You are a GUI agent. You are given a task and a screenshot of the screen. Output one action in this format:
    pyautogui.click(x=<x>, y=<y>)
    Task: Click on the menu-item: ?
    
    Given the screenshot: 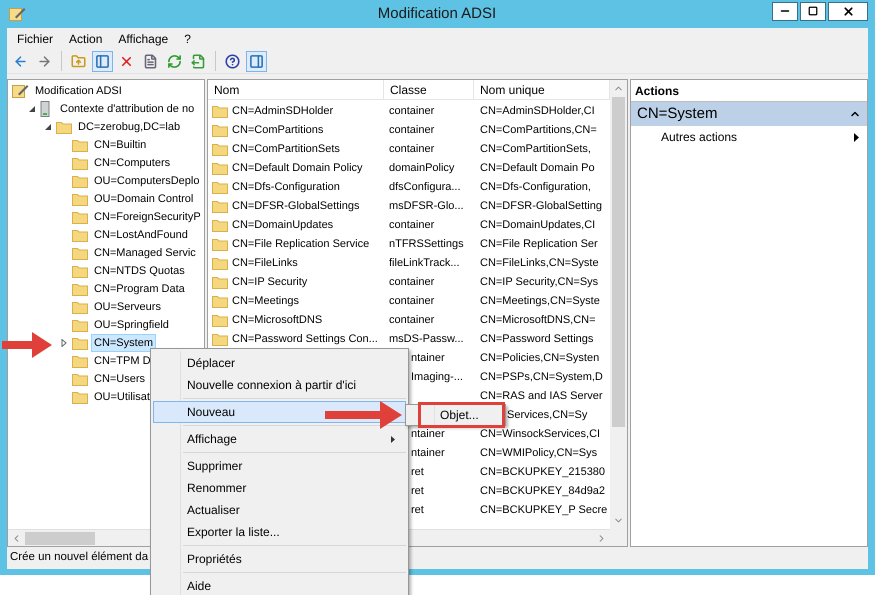 What is the action you would take?
    pyautogui.click(x=187, y=39)
    